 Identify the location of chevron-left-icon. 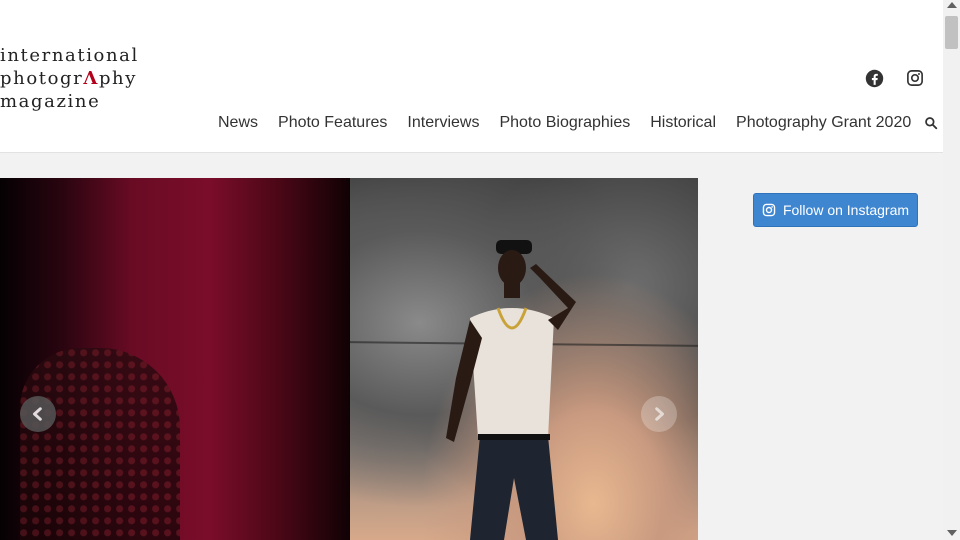
(37, 414).